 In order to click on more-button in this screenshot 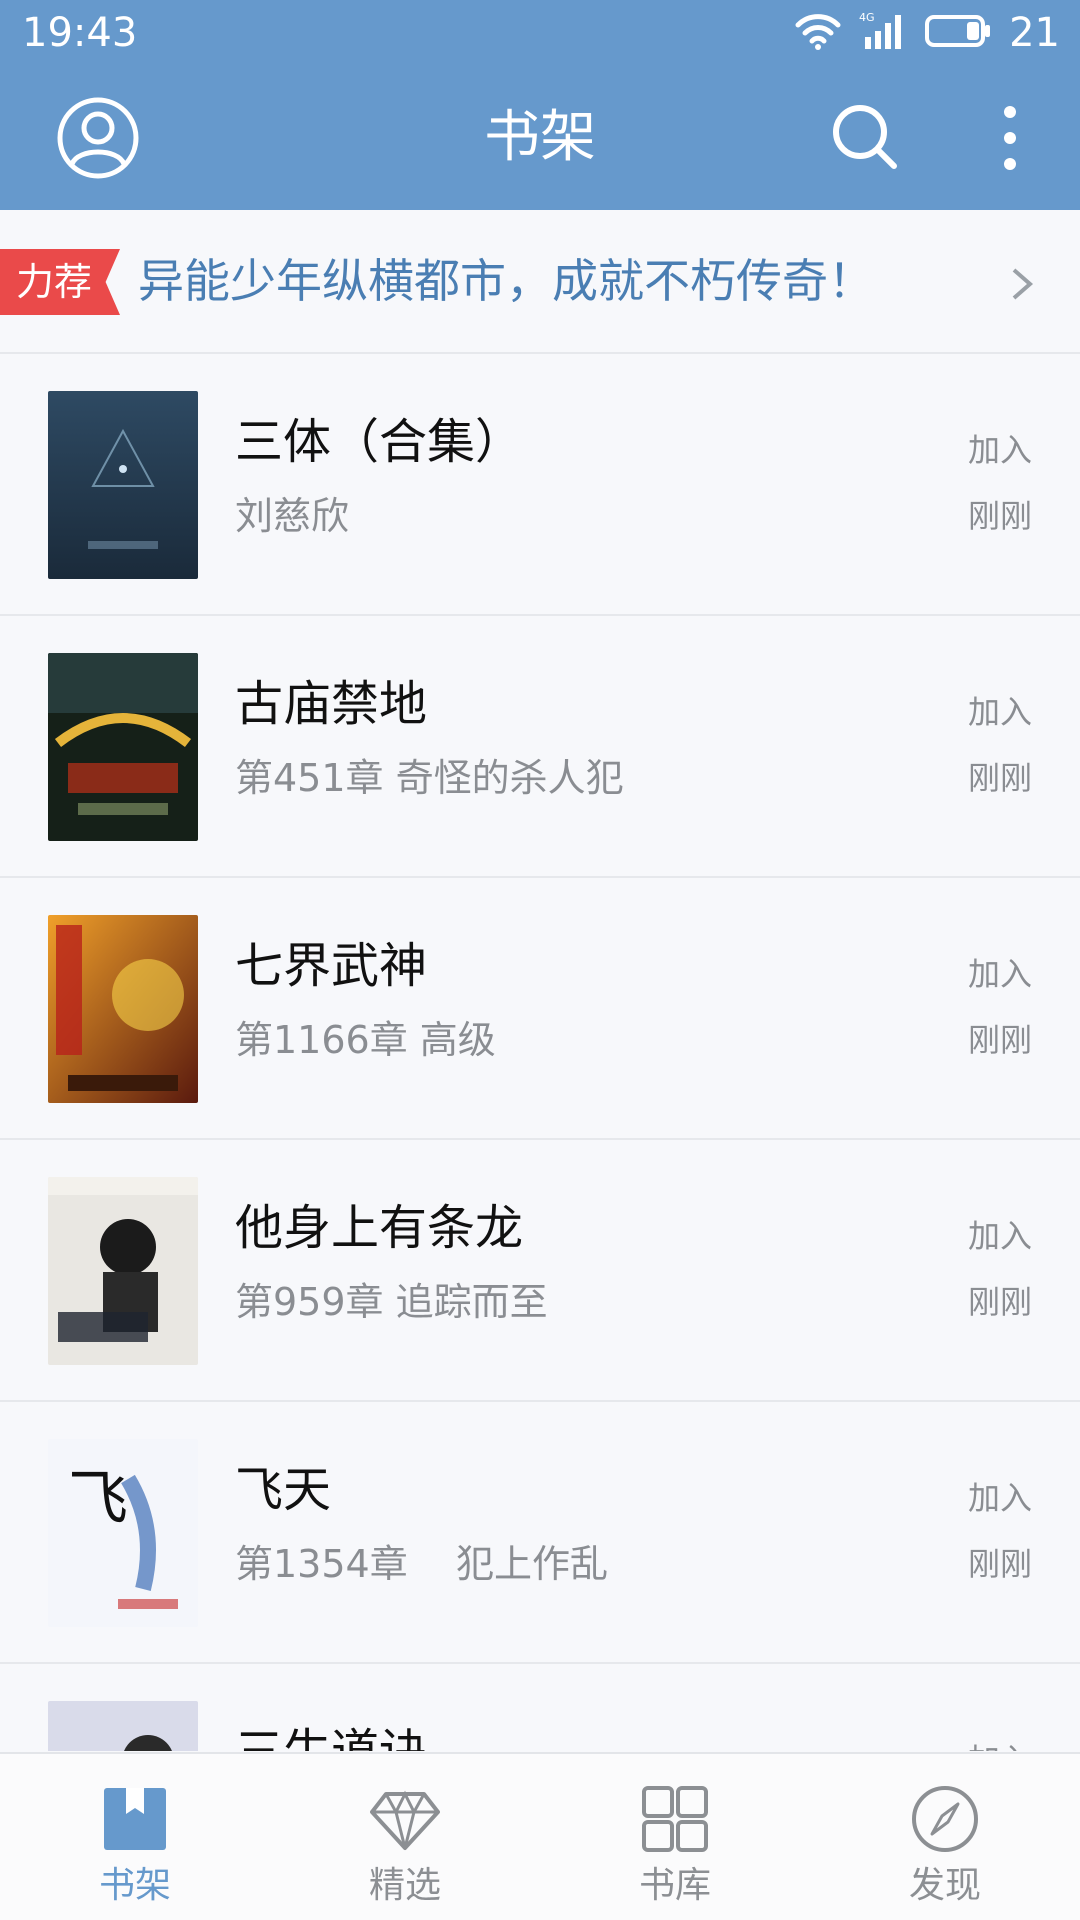, I will do `click(1010, 138)`.